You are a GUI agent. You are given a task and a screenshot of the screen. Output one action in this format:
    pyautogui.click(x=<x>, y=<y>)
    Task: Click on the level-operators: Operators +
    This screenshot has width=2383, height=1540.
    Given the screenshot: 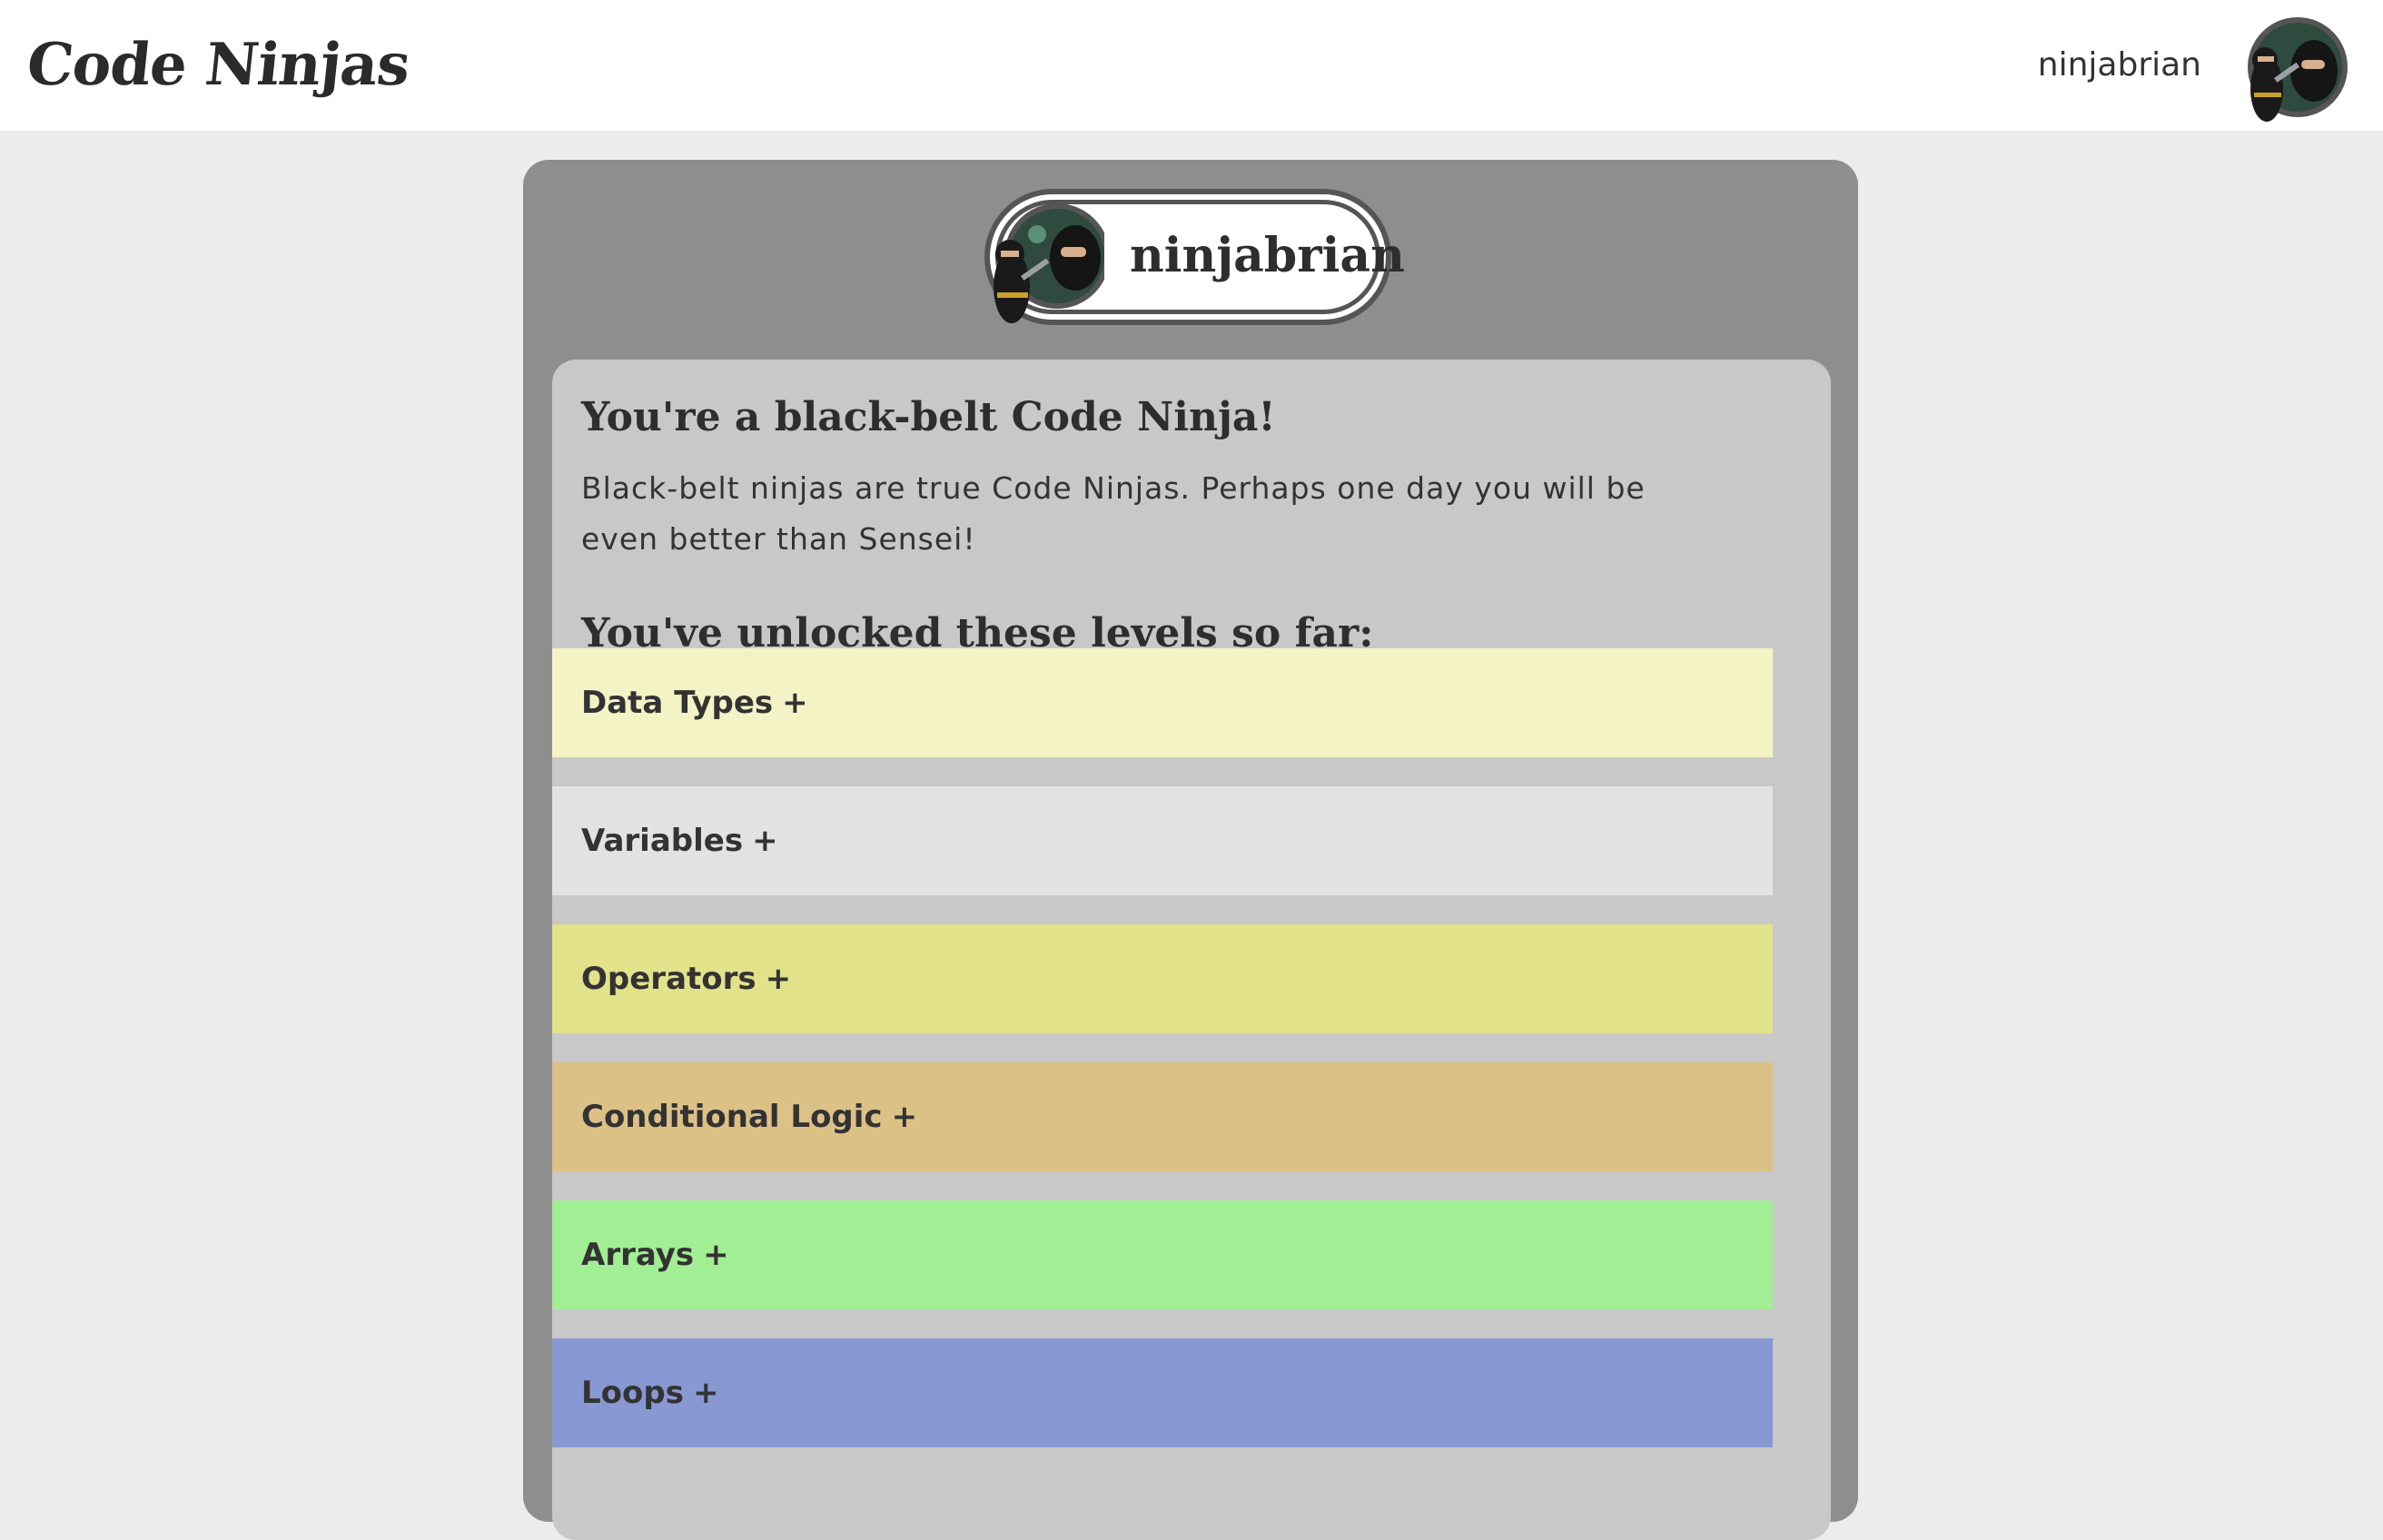 What is the action you would take?
    pyautogui.click(x=1162, y=979)
    